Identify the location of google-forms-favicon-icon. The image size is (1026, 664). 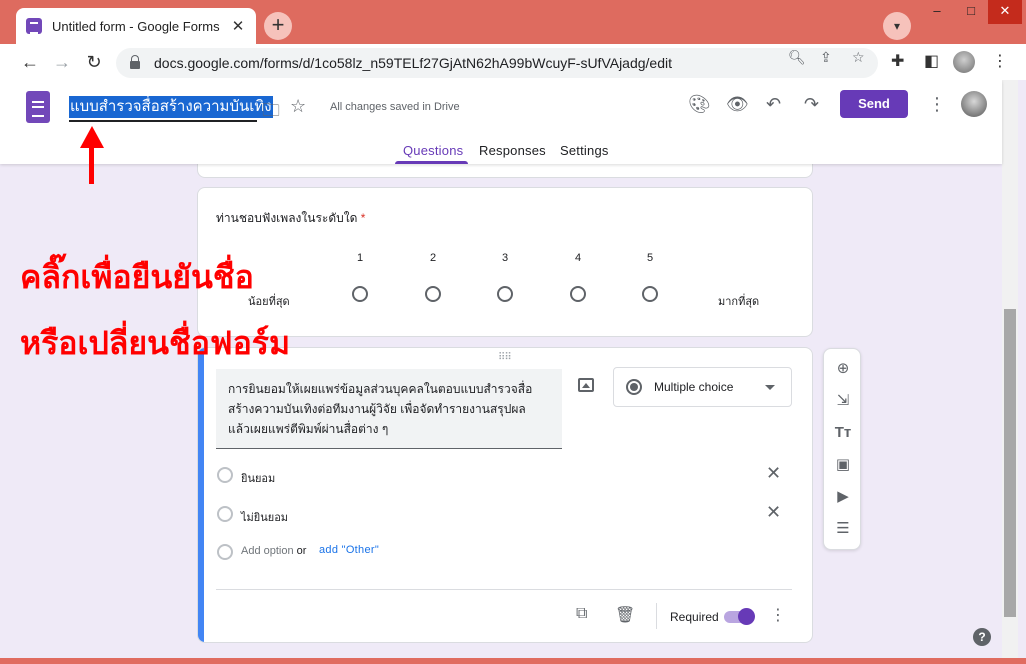
(34, 26).